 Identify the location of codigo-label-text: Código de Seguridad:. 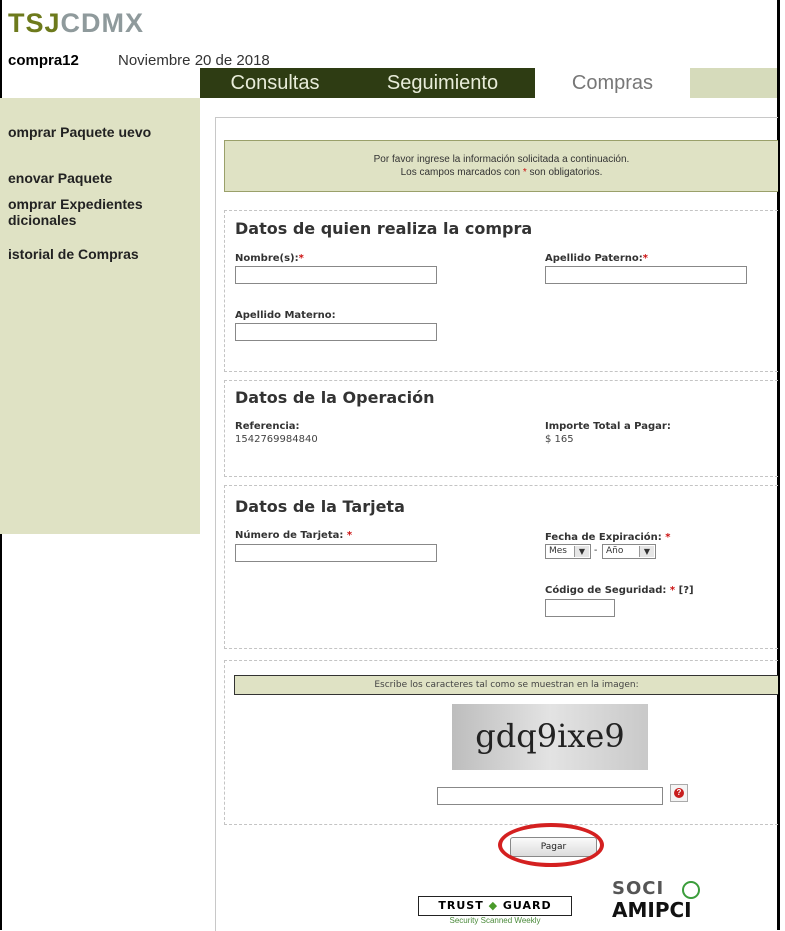
(606, 590).